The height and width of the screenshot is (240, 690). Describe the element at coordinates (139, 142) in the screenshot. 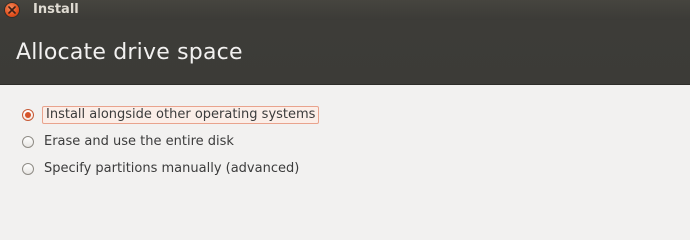

I see `option-label-erase-disk: Erase and use the entire disk` at that location.